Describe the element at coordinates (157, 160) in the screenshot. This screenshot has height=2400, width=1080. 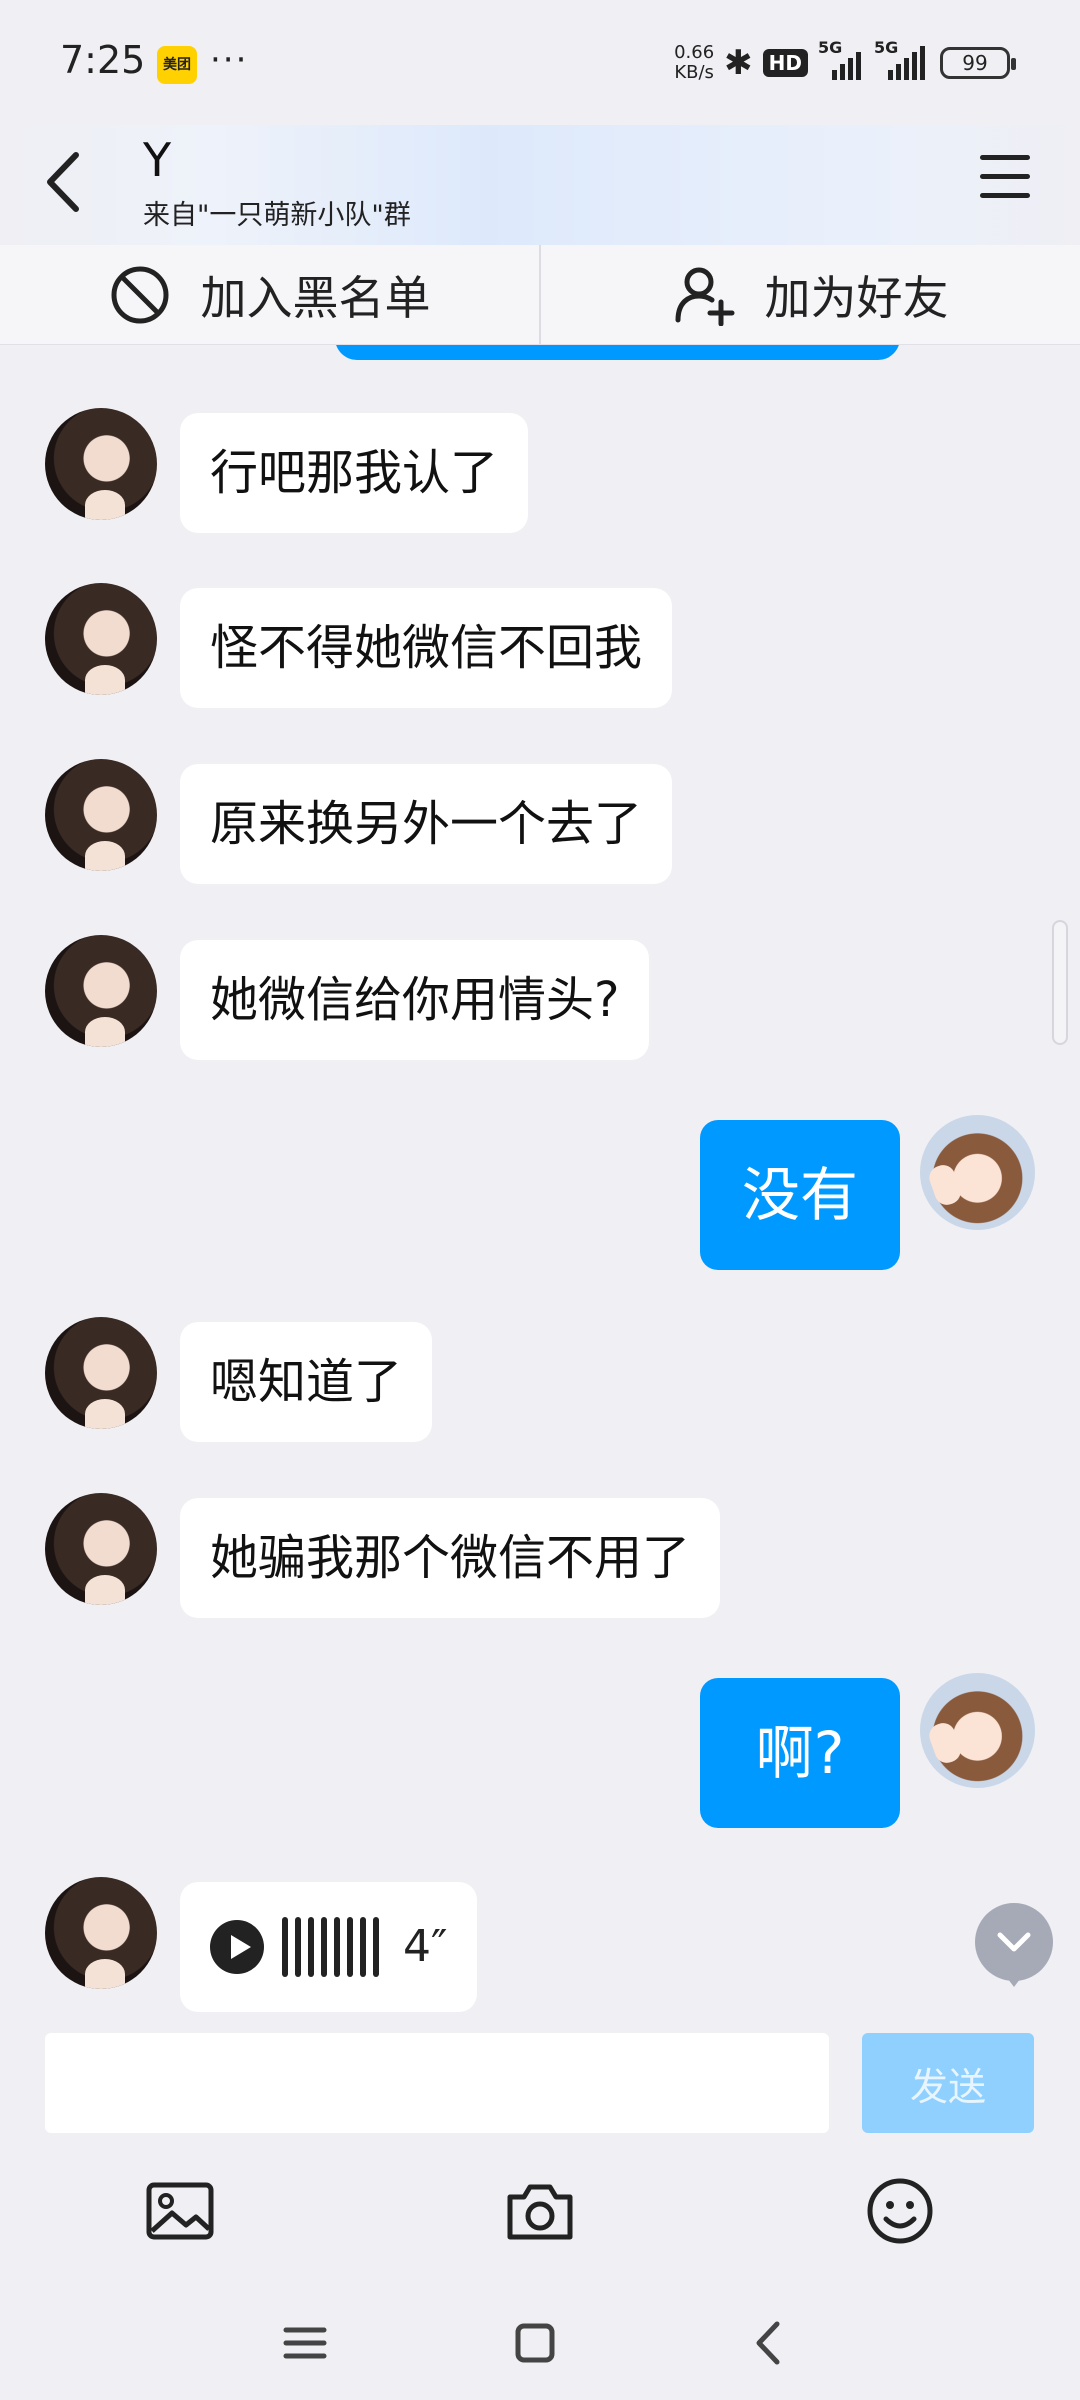
I see `contact-name: Y` at that location.